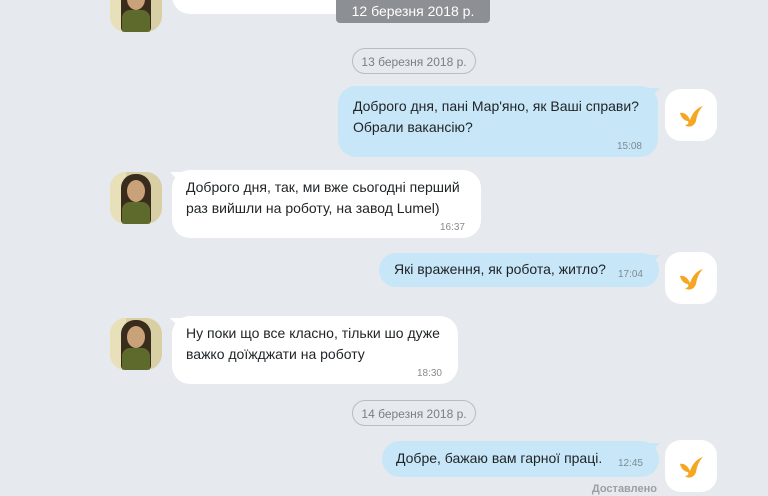 This screenshot has height=496, width=768. Describe the element at coordinates (313, 208) in the screenshot. I see `message-text: раз вийшли на роботу, на завод Lumel)` at that location.